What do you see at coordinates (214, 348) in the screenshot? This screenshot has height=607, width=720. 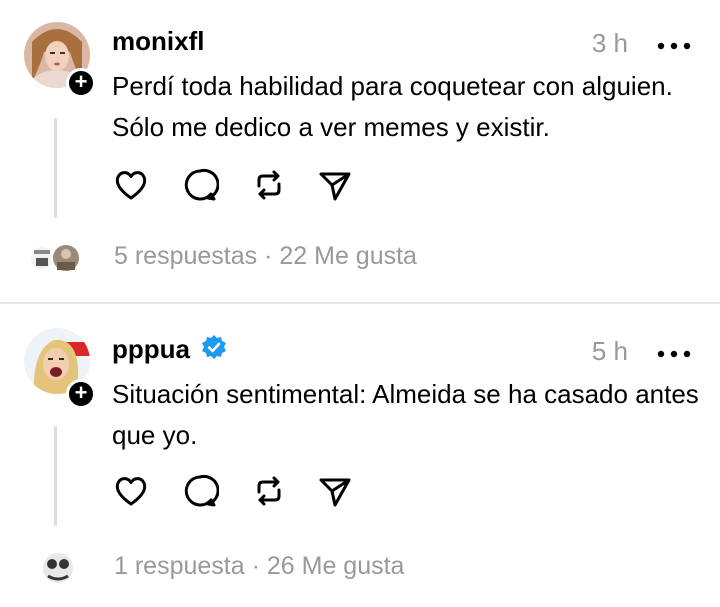 I see `verified-badge-icon` at bounding box center [214, 348].